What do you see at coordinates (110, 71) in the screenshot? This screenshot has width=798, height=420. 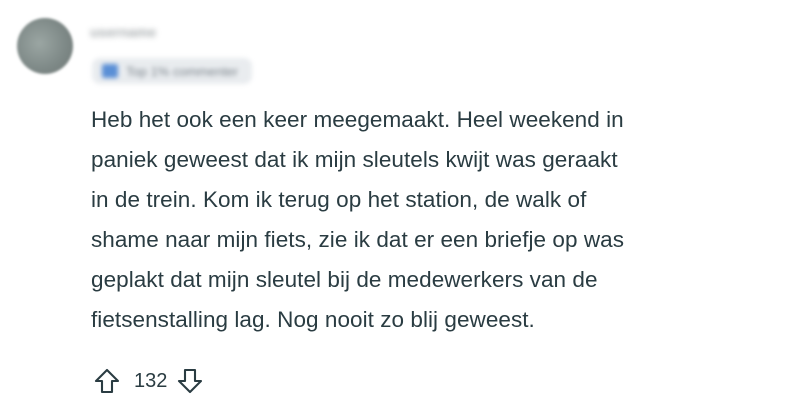 I see `flair-icon` at bounding box center [110, 71].